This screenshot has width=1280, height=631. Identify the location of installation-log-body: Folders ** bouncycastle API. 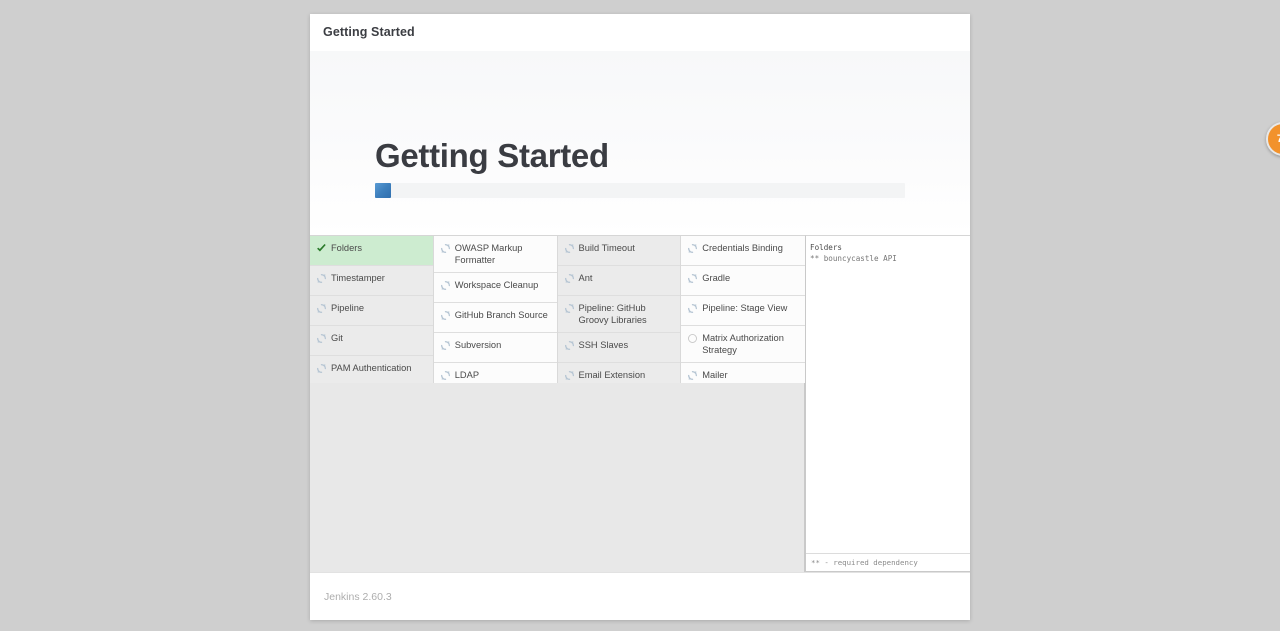
(888, 394).